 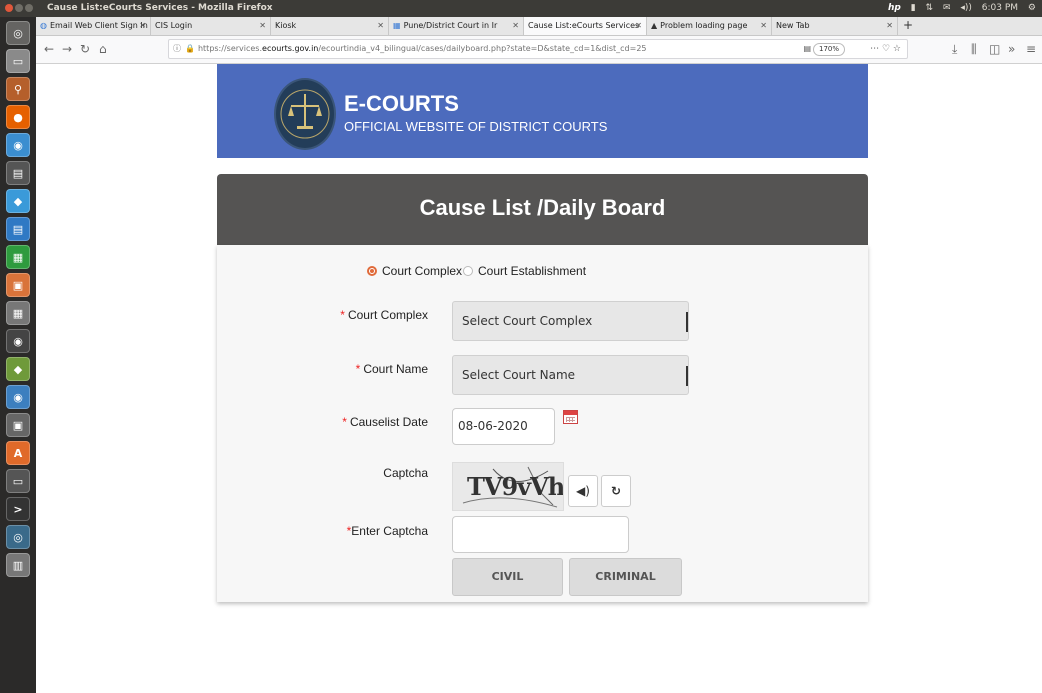 What do you see at coordinates (18, 453) in the screenshot?
I see `software-center-icon: A` at bounding box center [18, 453].